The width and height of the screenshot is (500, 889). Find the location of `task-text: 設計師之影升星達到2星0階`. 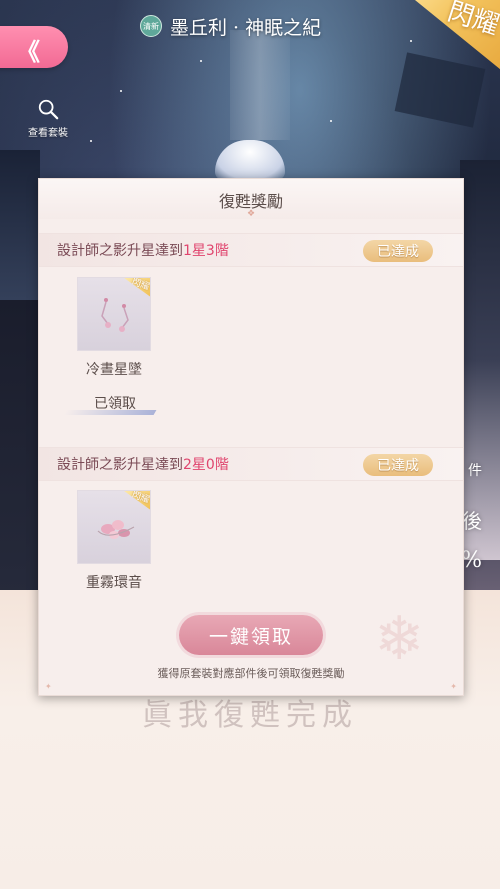

task-text: 設計師之影升星達到2星0階 is located at coordinates (143, 465).